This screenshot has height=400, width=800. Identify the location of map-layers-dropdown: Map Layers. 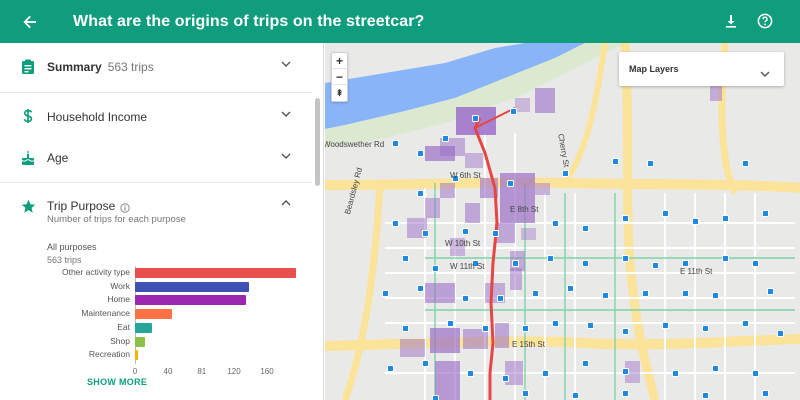
(701, 69).